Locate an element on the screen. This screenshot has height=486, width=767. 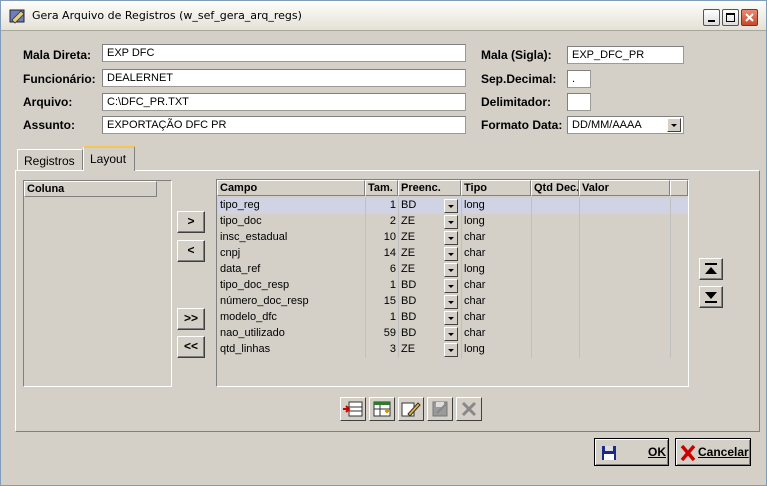
cell-tam: 3 is located at coordinates (382, 350).